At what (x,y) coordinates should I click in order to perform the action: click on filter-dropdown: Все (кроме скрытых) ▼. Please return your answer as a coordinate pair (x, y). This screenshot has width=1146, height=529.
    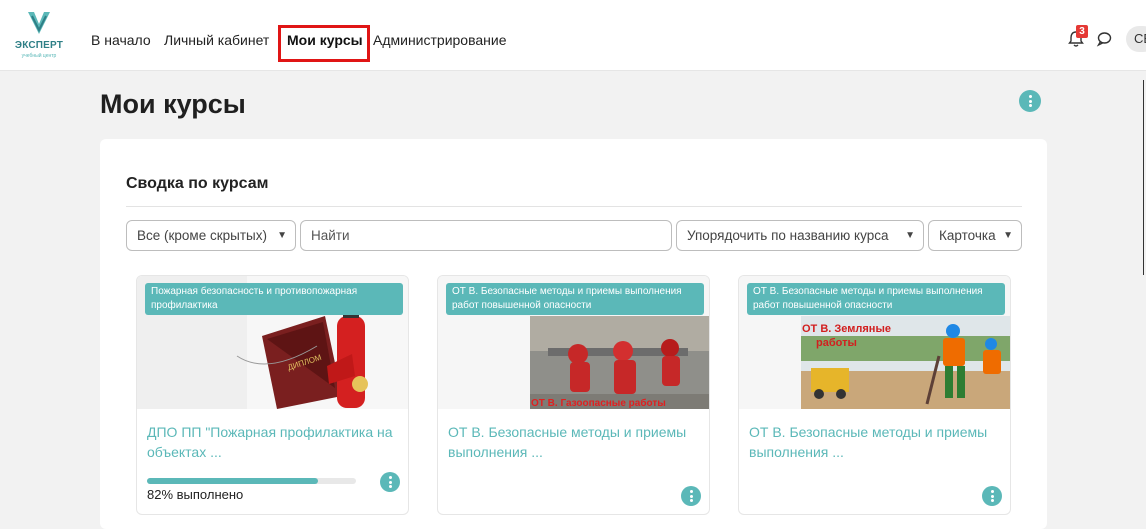
    Looking at the image, I should click on (211, 235).